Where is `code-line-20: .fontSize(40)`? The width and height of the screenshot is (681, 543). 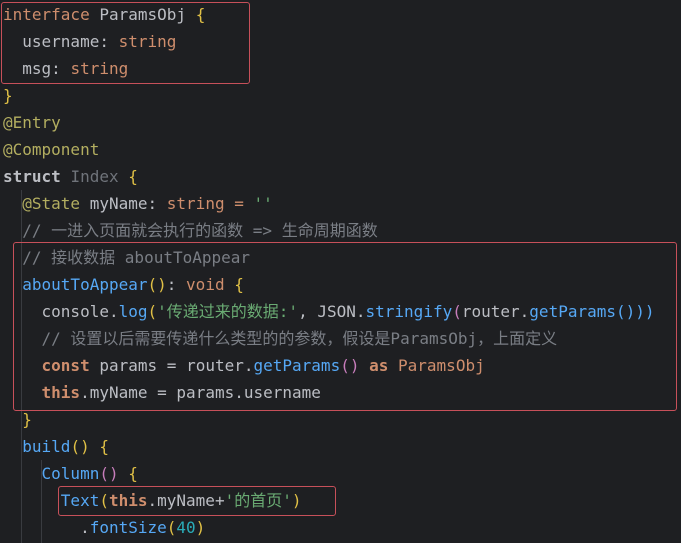
code-line-20: .fontSize(40) is located at coordinates (143, 527).